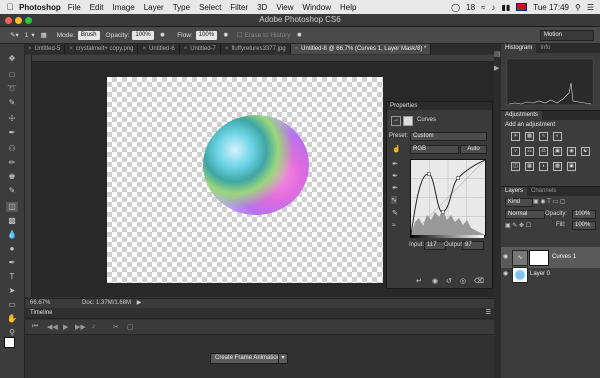 The width and height of the screenshot is (600, 378). Describe the element at coordinates (162, 35) in the screenshot. I see `opacity-pressure-icon: ✹` at that location.